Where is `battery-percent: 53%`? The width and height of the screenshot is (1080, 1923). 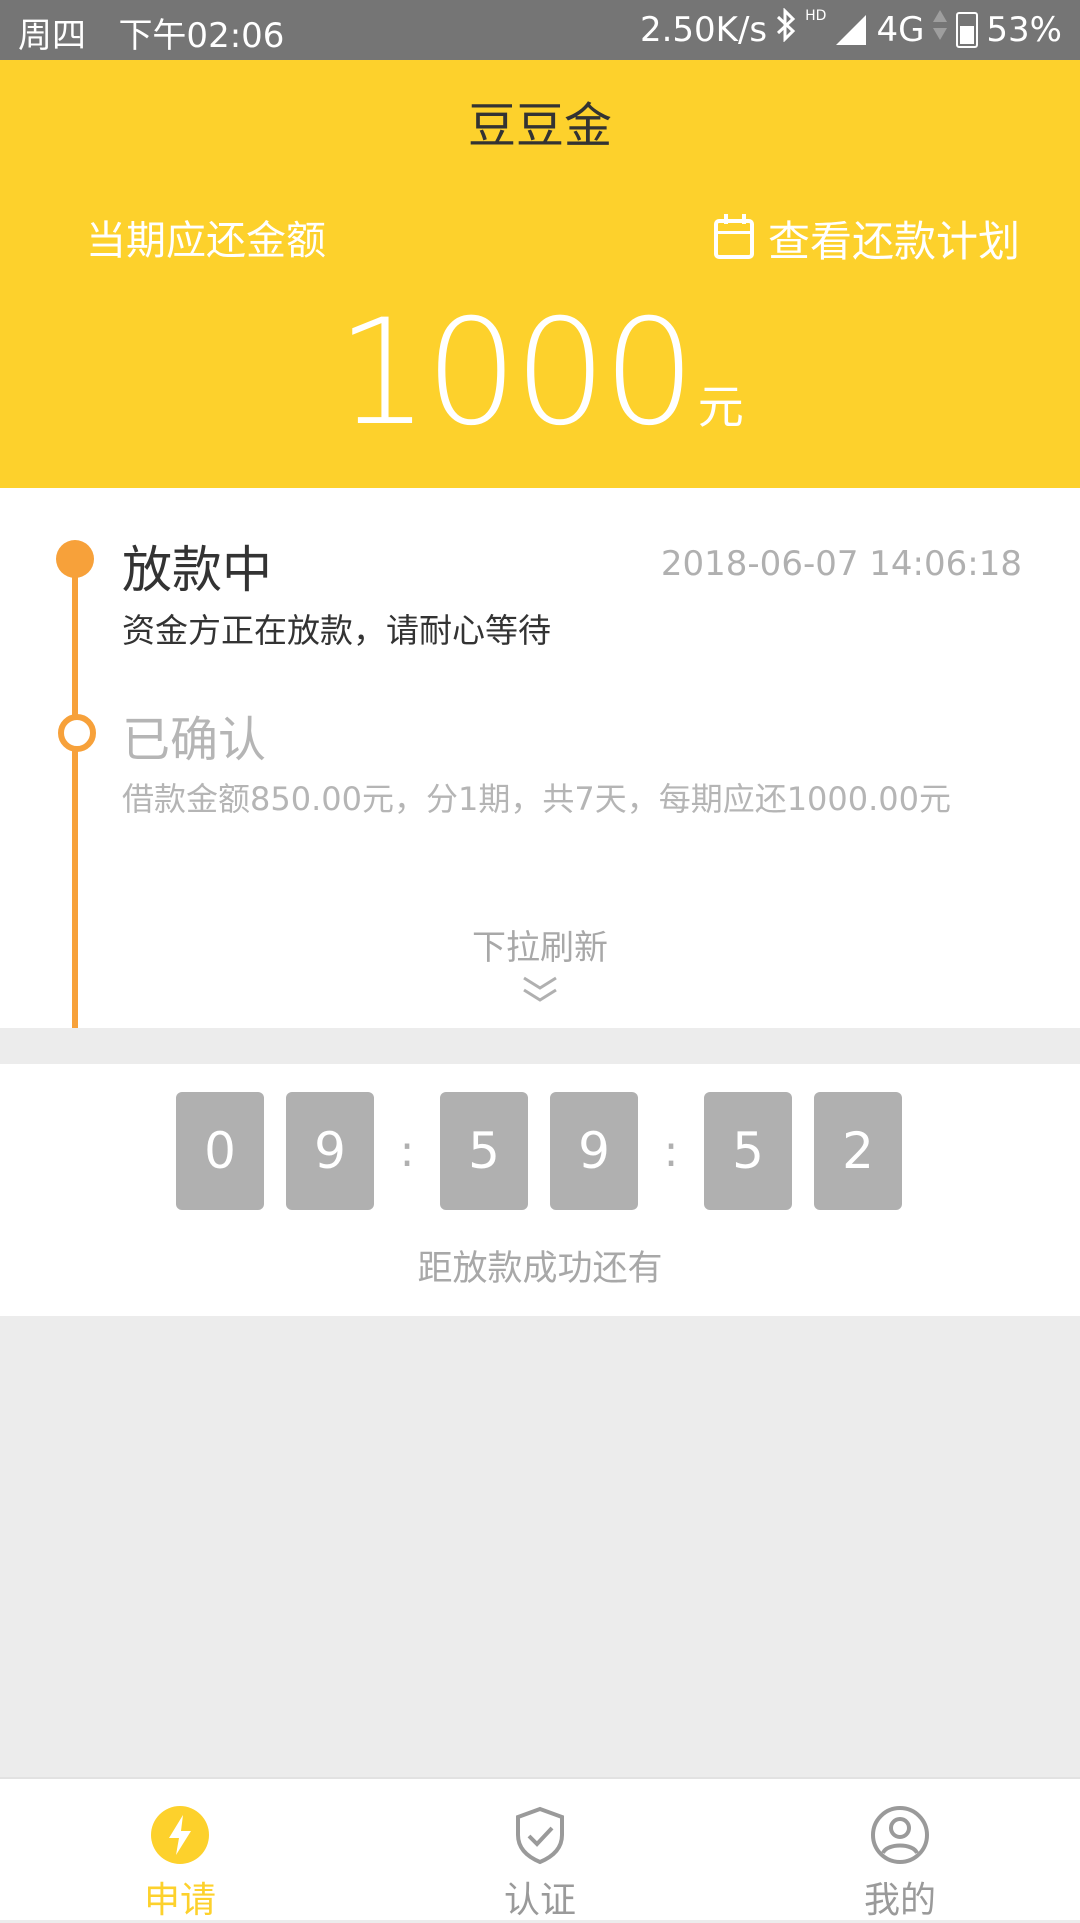 battery-percent: 53% is located at coordinates (1024, 29).